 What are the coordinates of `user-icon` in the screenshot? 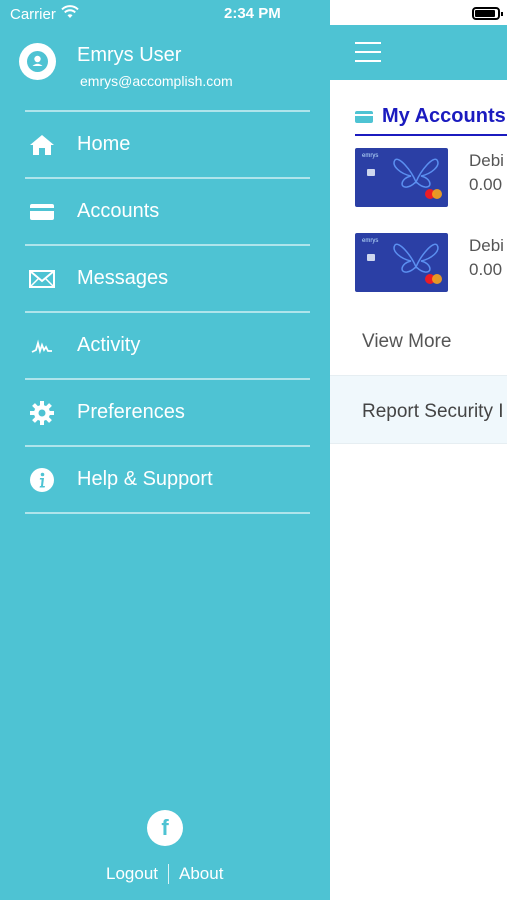 It's located at (37, 61).